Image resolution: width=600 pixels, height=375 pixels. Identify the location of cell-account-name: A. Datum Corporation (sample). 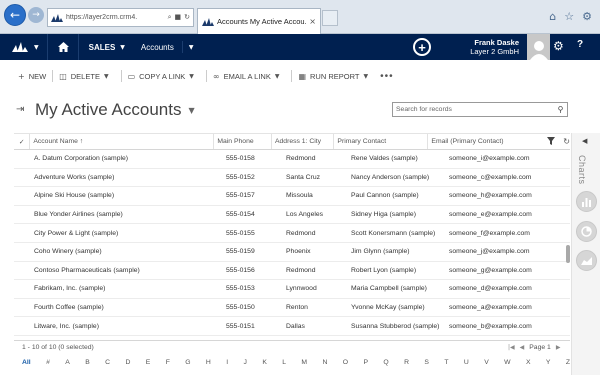
(127, 158).